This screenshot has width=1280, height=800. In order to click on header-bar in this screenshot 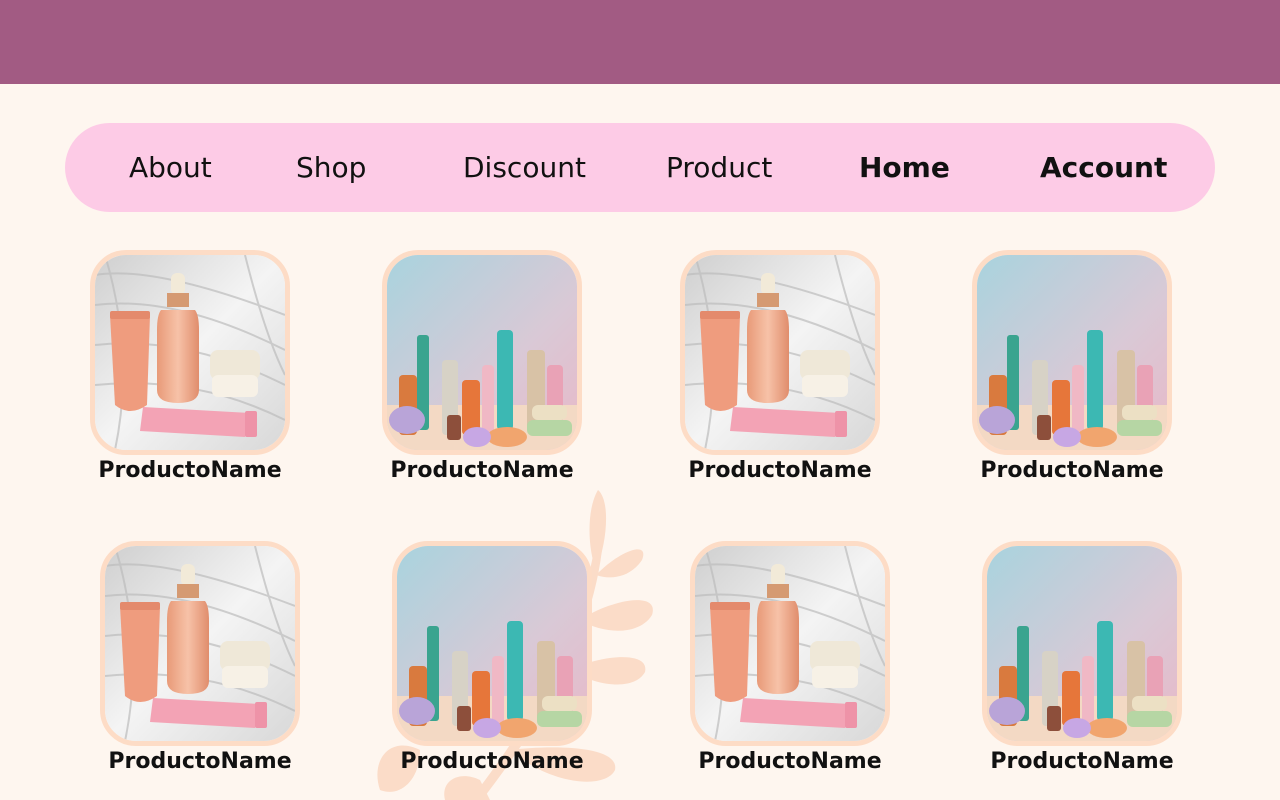, I will do `click(640, 42)`.